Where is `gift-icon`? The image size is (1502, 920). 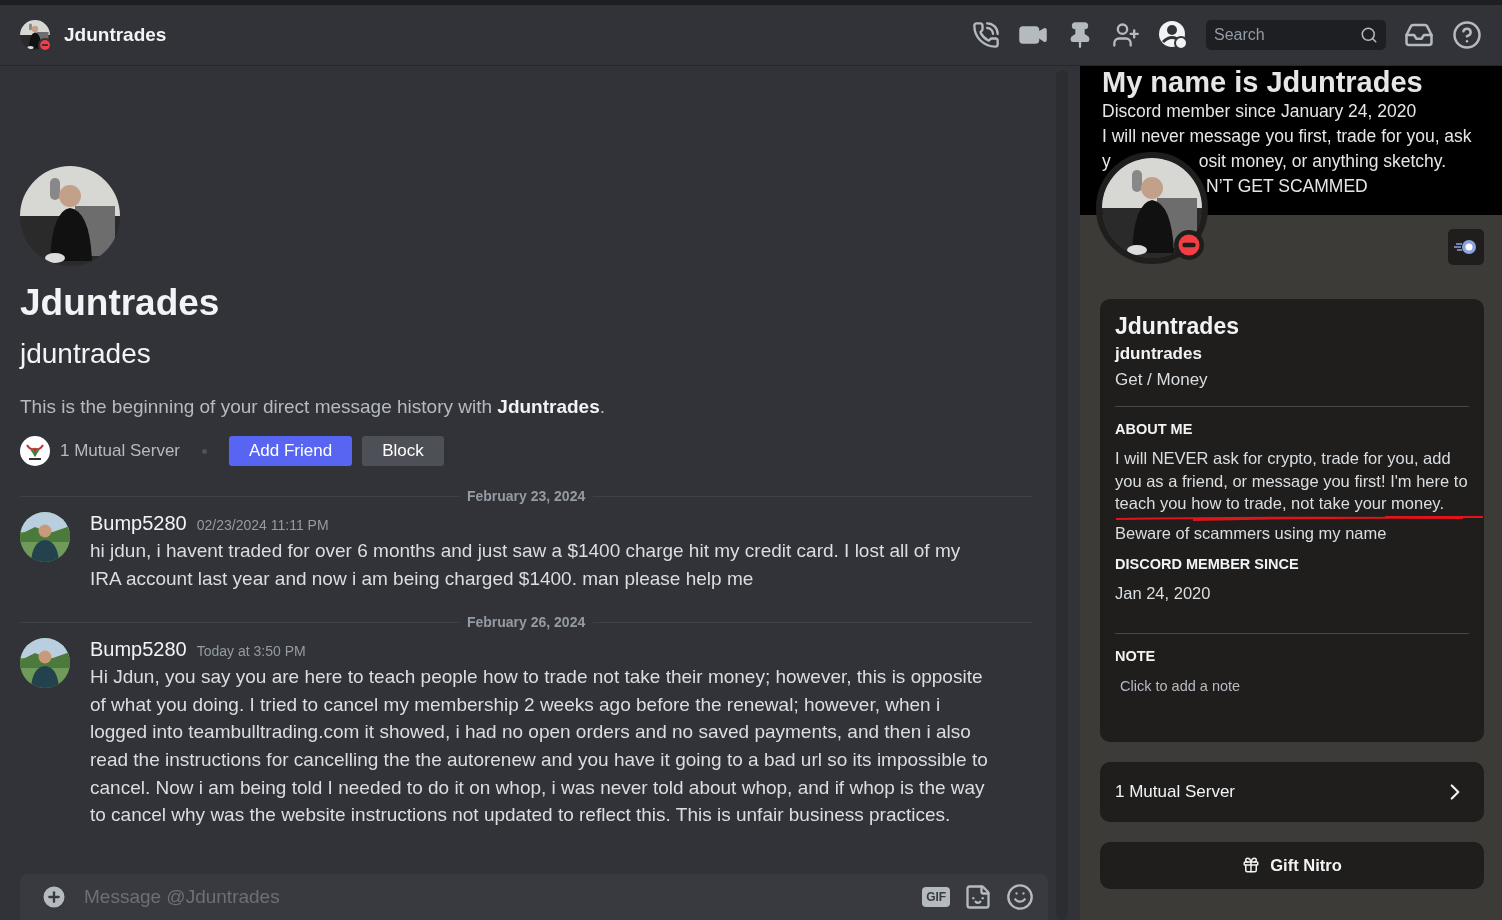 gift-icon is located at coordinates (1251, 865).